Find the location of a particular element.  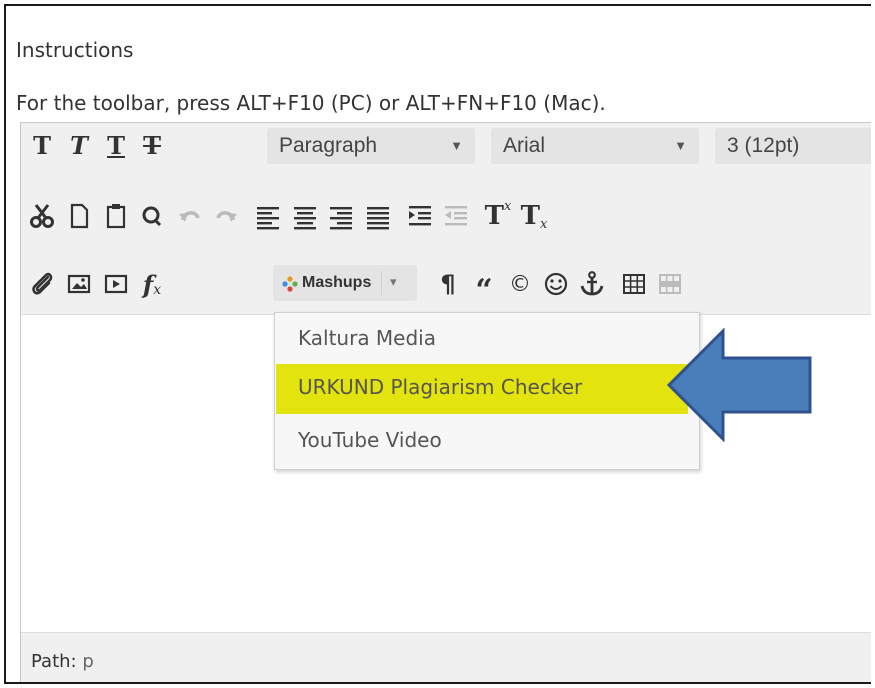

paragraph-mark-icon: ¶ is located at coordinates (448, 284).